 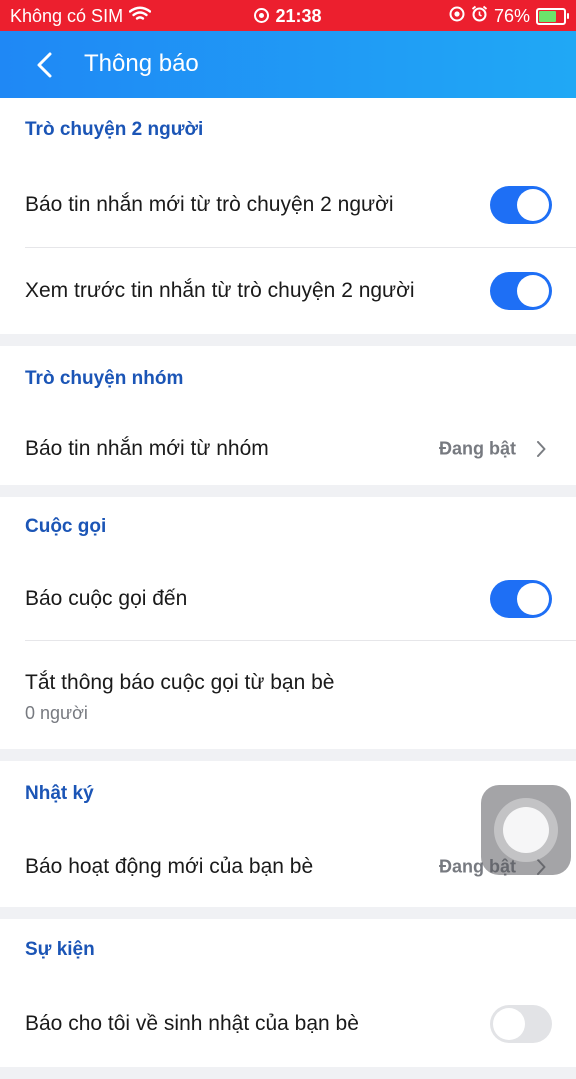 What do you see at coordinates (288, 695) in the screenshot?
I see `row-mute-calls-from-friends: Tắt thông báo cuộc gọi từ bạn bè 0 người` at bounding box center [288, 695].